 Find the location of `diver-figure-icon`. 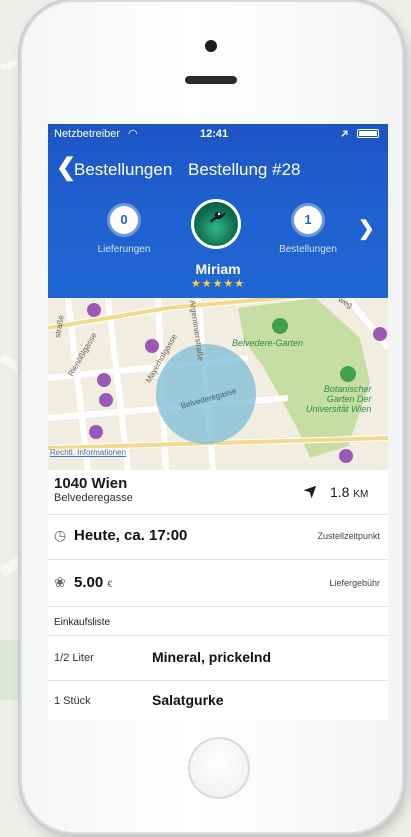

diver-figure-icon is located at coordinates (218, 217).